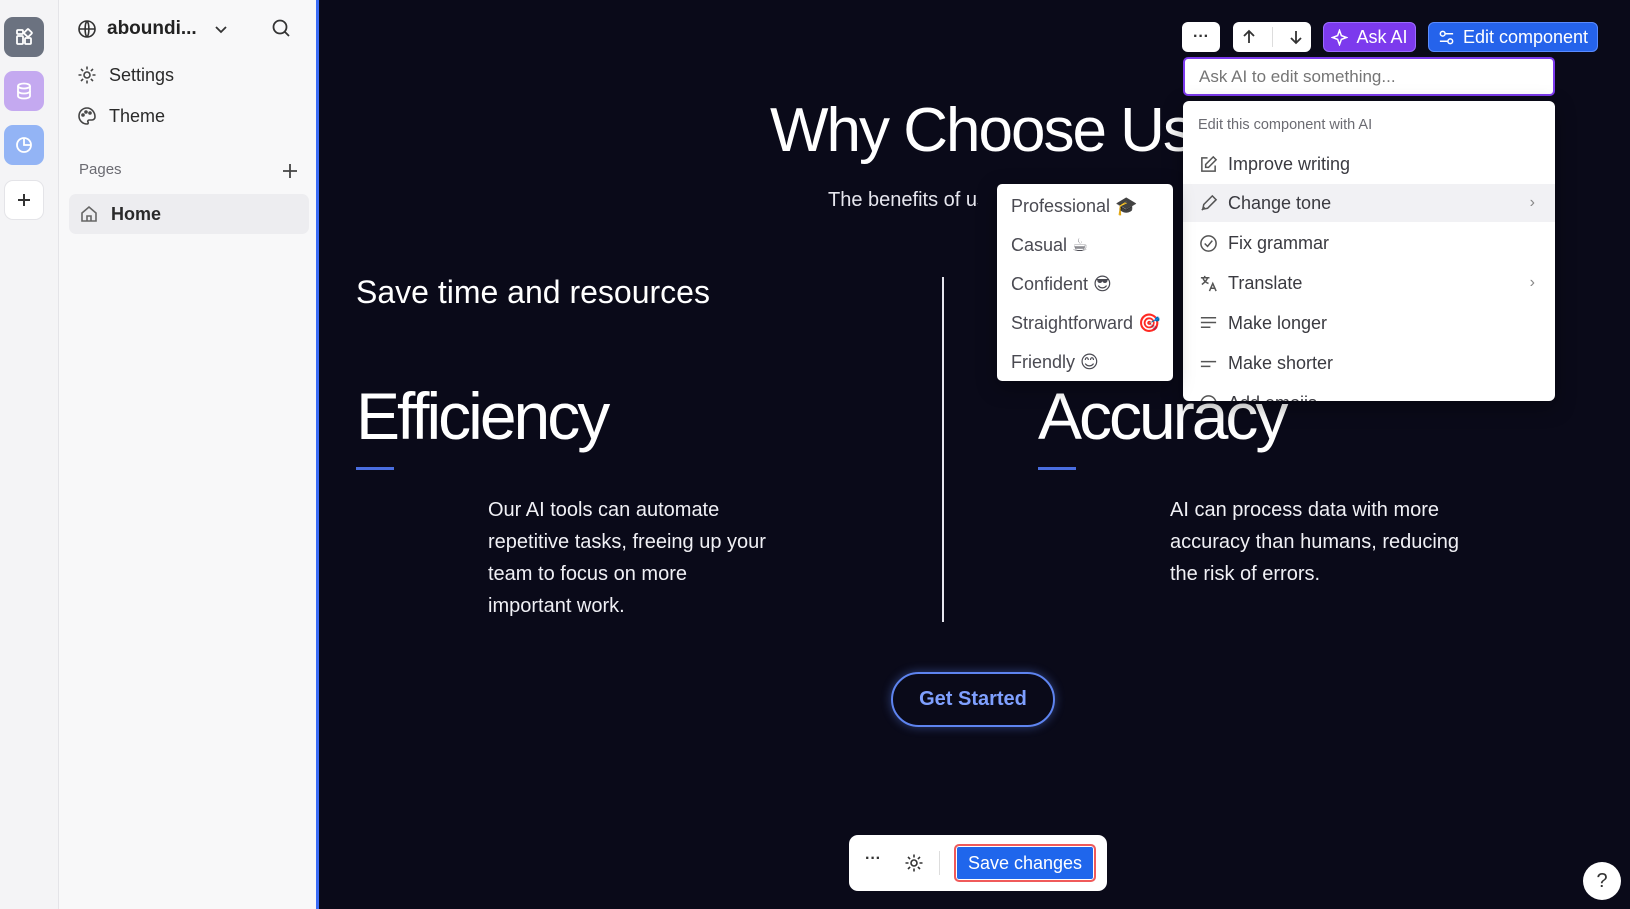 Image resolution: width=1630 pixels, height=909 pixels. I want to click on pencil-square-icon, so click(1208, 164).